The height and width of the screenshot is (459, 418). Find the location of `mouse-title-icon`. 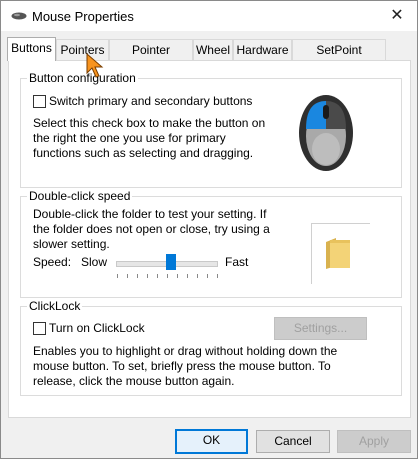

mouse-title-icon is located at coordinates (19, 16).